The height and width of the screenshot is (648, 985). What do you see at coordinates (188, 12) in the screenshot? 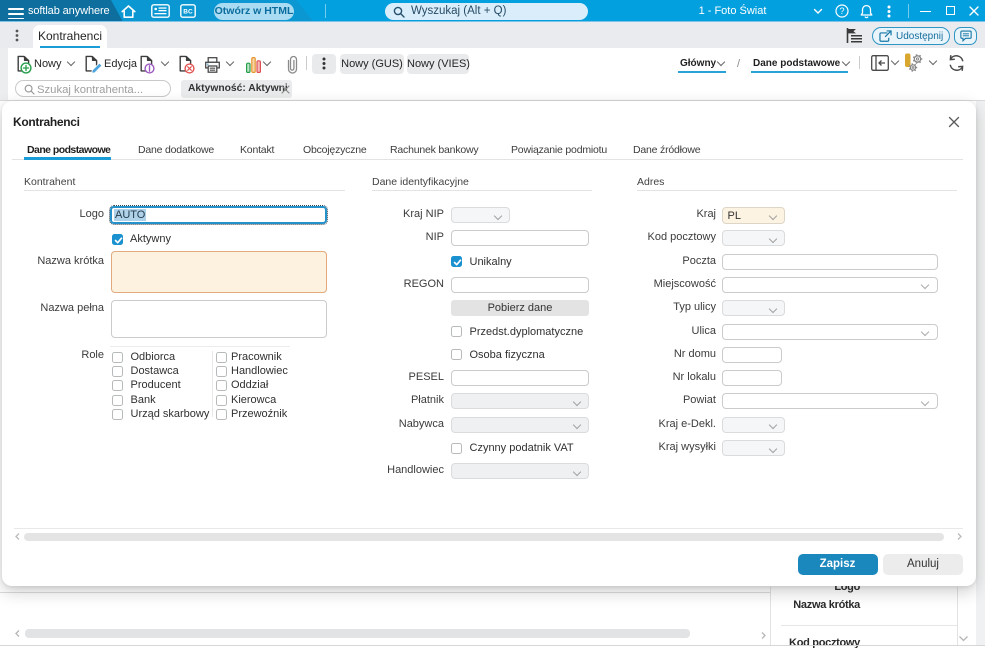
I see `svg-text: BC` at bounding box center [188, 12].